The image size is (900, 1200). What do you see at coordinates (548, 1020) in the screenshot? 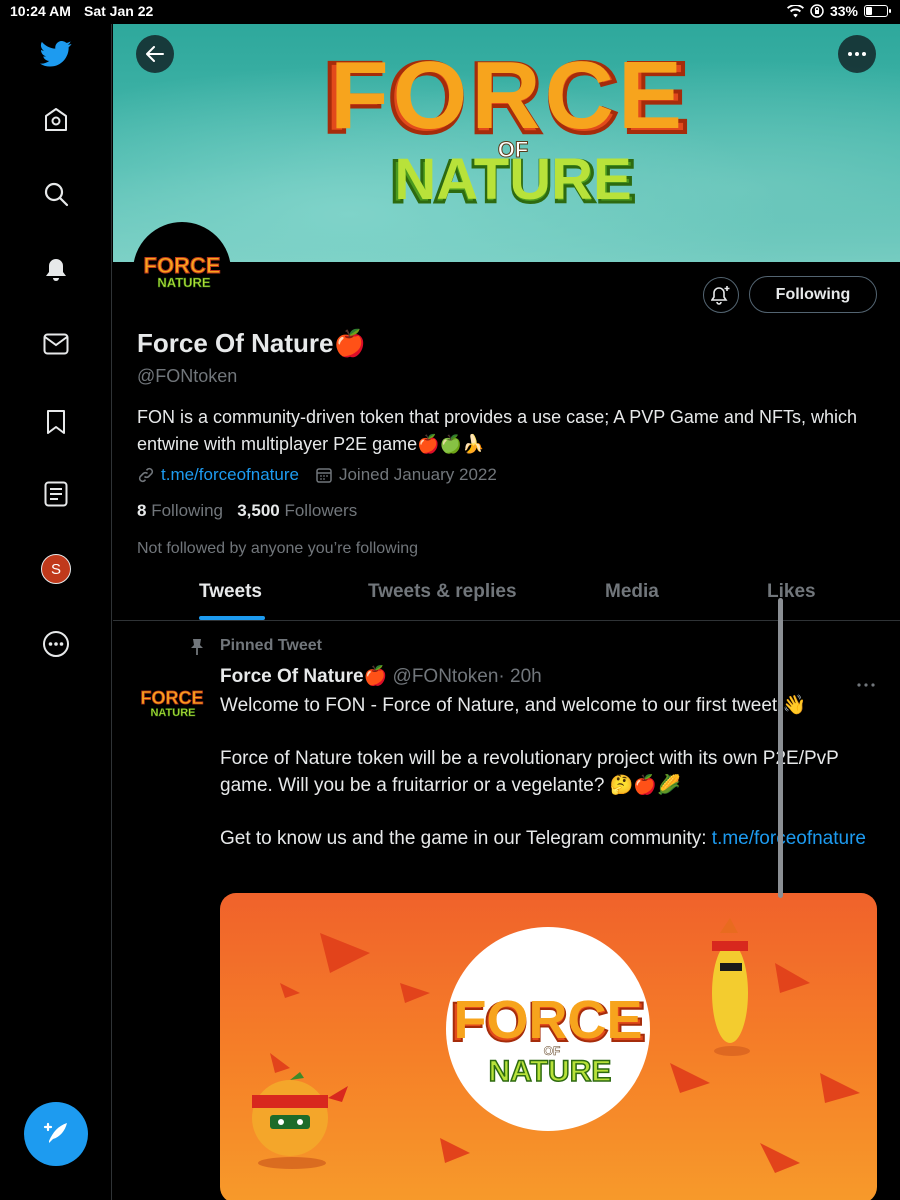
I see `media-logo-line1-face: FORCE` at bounding box center [548, 1020].